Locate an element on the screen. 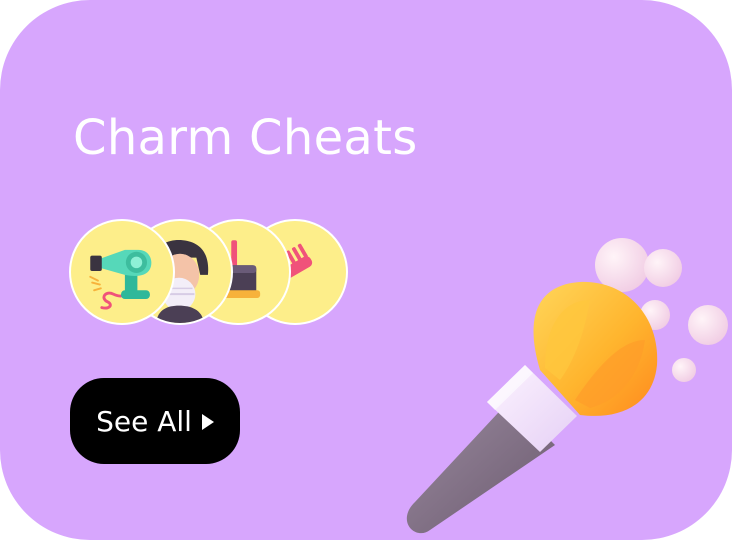 The width and height of the screenshot is (732, 540). icon-row is located at coordinates (209, 274).